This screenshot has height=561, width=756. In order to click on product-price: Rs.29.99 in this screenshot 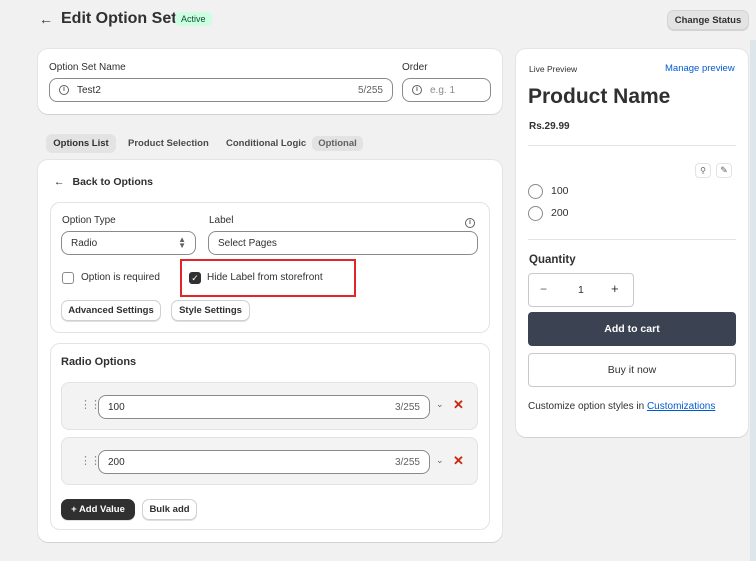, I will do `click(549, 126)`.